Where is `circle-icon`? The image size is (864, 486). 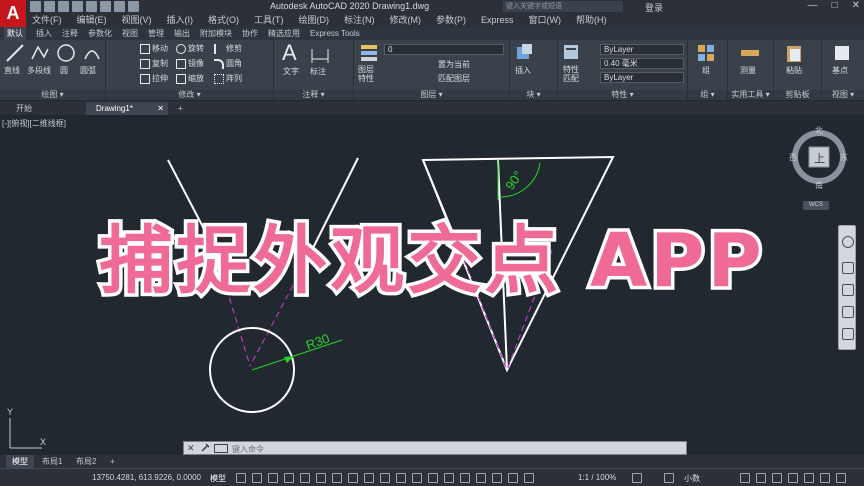 circle-icon is located at coordinates (66, 53).